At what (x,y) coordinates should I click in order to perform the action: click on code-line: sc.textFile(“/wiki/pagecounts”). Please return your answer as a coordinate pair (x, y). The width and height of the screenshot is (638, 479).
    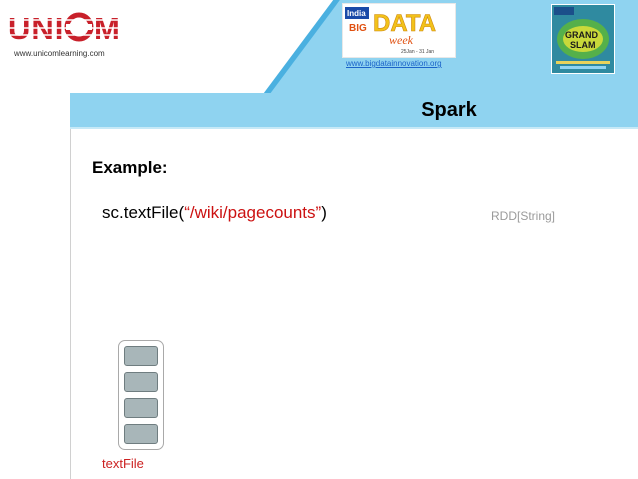
    Looking at the image, I should click on (214, 213).